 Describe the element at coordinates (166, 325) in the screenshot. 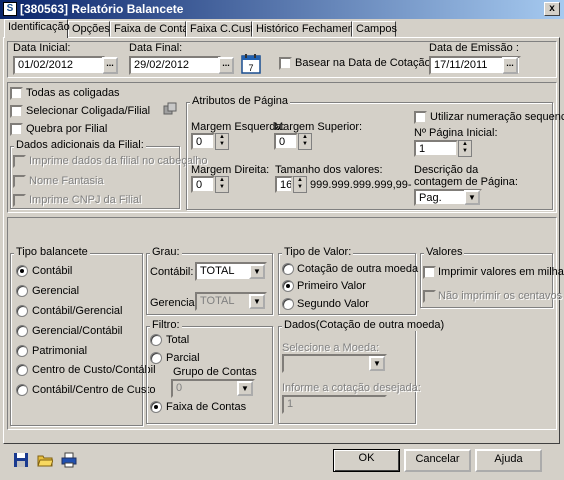

I see `filtro-title: Filtro:` at that location.